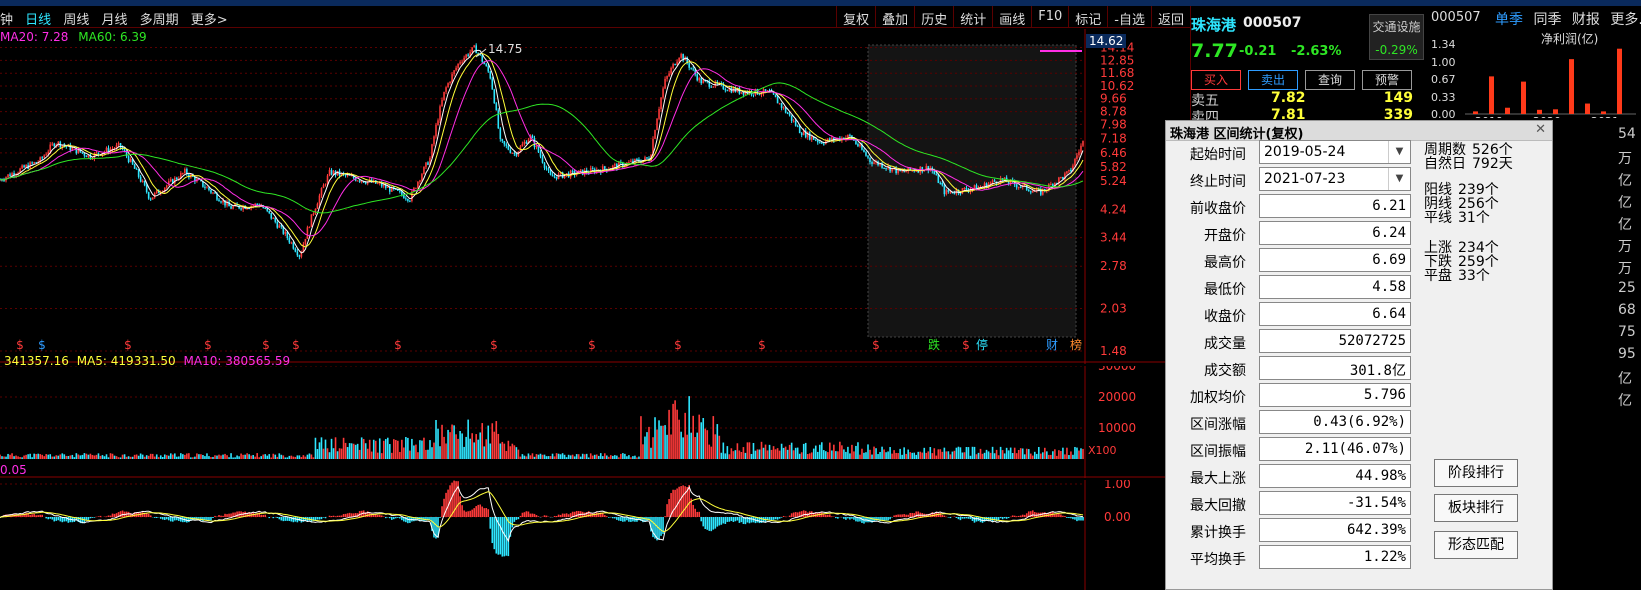 This screenshot has width=1641, height=590. What do you see at coordinates (1625, 20) in the screenshot?
I see `tab-more-finance: 更多..` at bounding box center [1625, 20].